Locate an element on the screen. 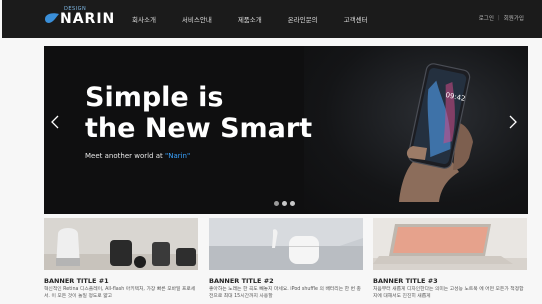 Image resolution: width=542 pixels, height=304 pixels. hero-subtext: Meet another world at "Narin" is located at coordinates (137, 156).